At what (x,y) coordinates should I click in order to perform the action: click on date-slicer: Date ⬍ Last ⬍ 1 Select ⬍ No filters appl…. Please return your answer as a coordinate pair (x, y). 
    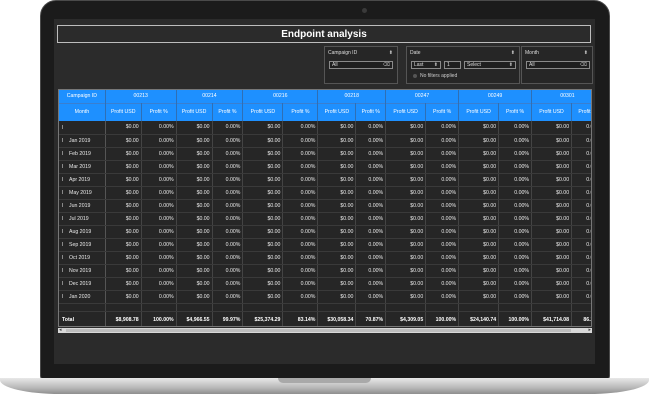
    Looking at the image, I should click on (463, 65).